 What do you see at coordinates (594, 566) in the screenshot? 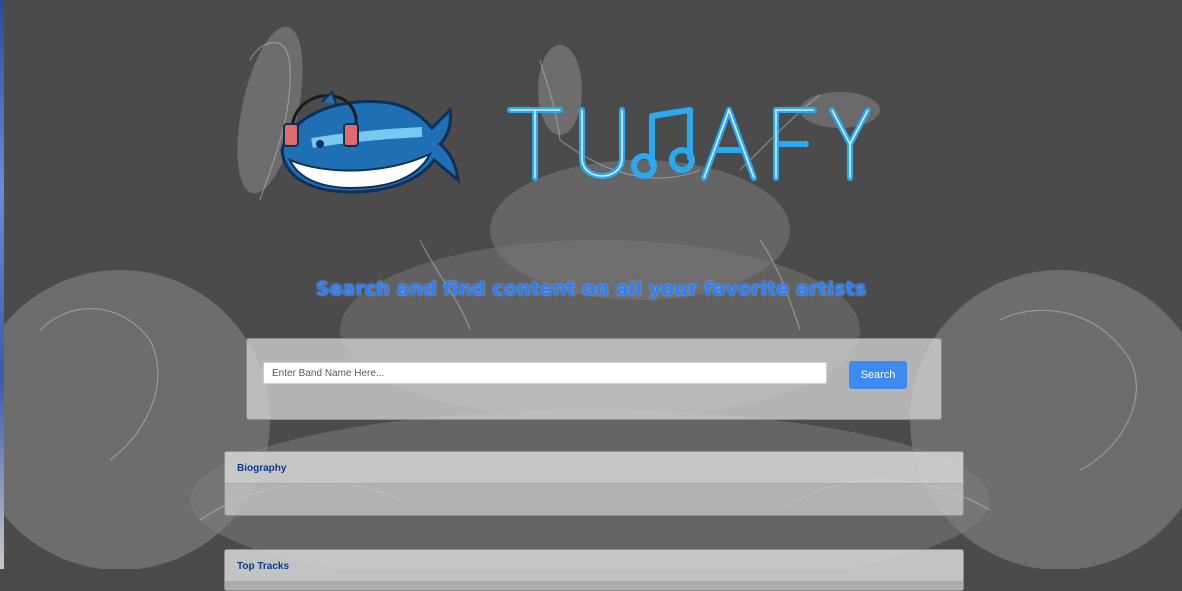
I see `top-tracks-title: Top Tracks` at bounding box center [594, 566].